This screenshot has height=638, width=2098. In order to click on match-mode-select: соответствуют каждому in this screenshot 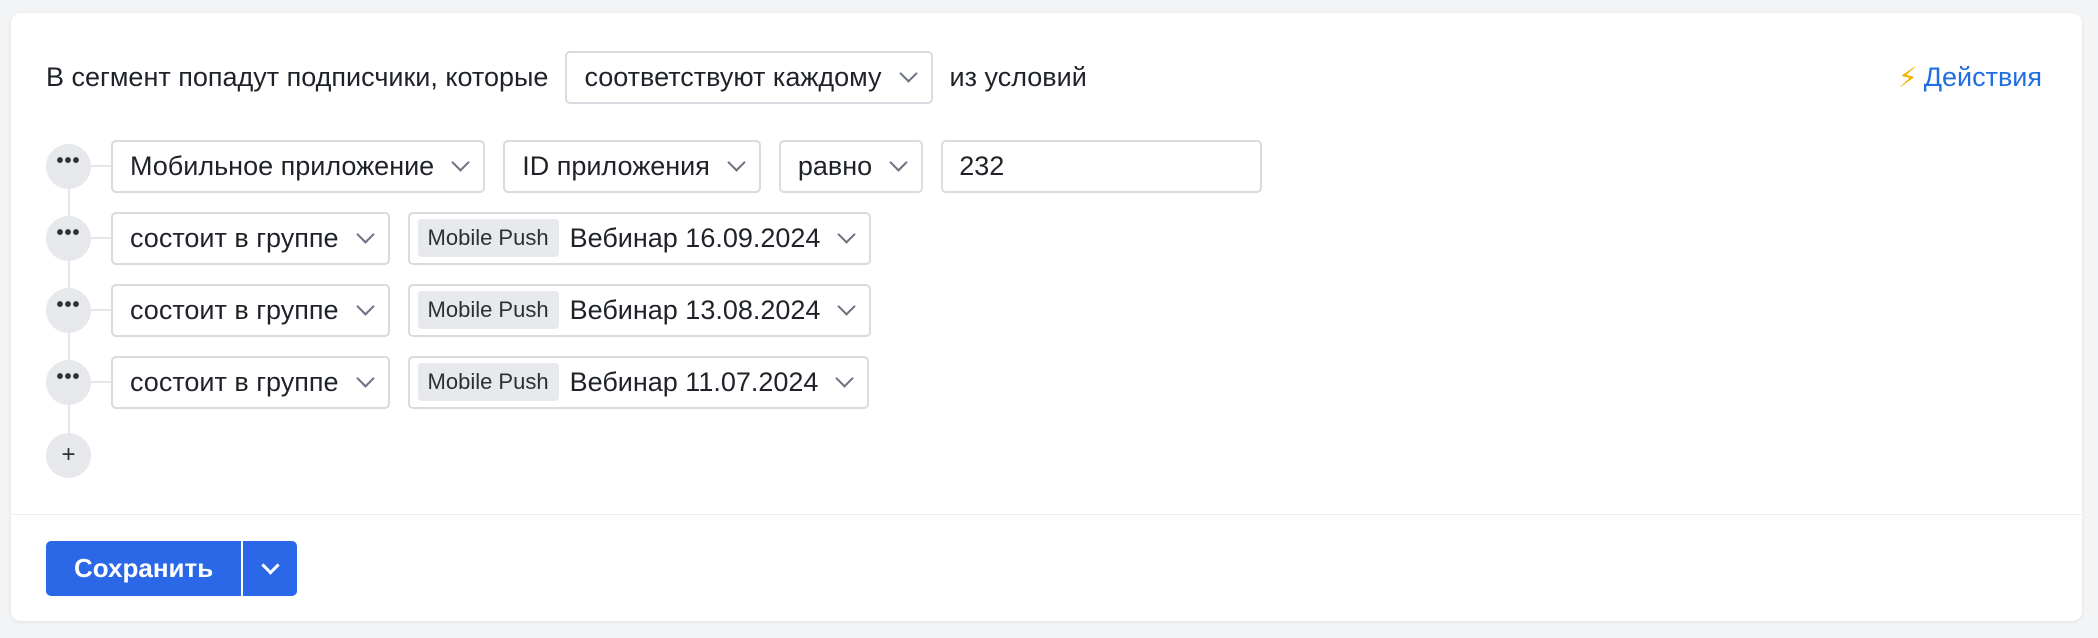, I will do `click(749, 77)`.